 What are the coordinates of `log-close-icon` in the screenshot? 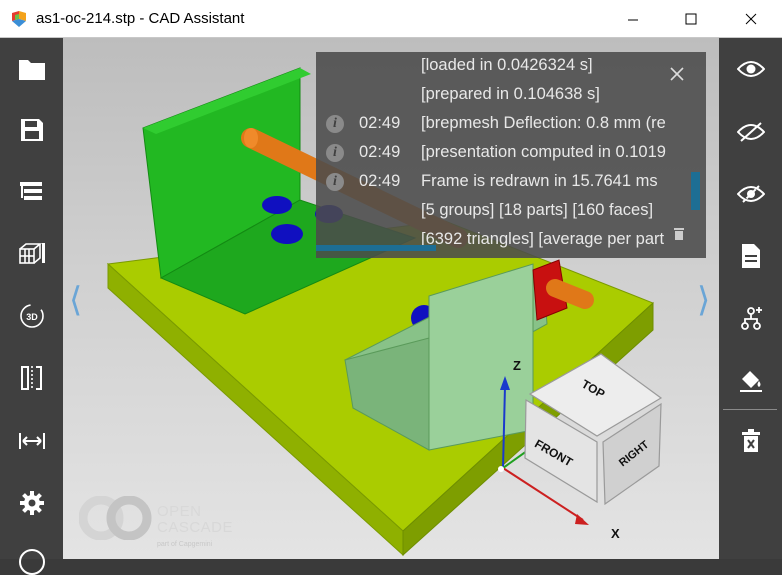 It's located at (677, 74).